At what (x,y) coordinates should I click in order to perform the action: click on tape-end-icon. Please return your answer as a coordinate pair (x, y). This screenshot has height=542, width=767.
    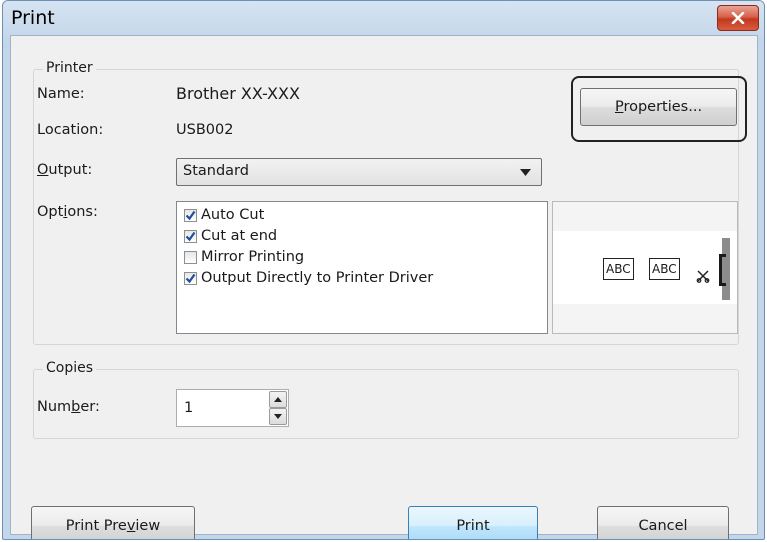
    Looking at the image, I should click on (724, 269).